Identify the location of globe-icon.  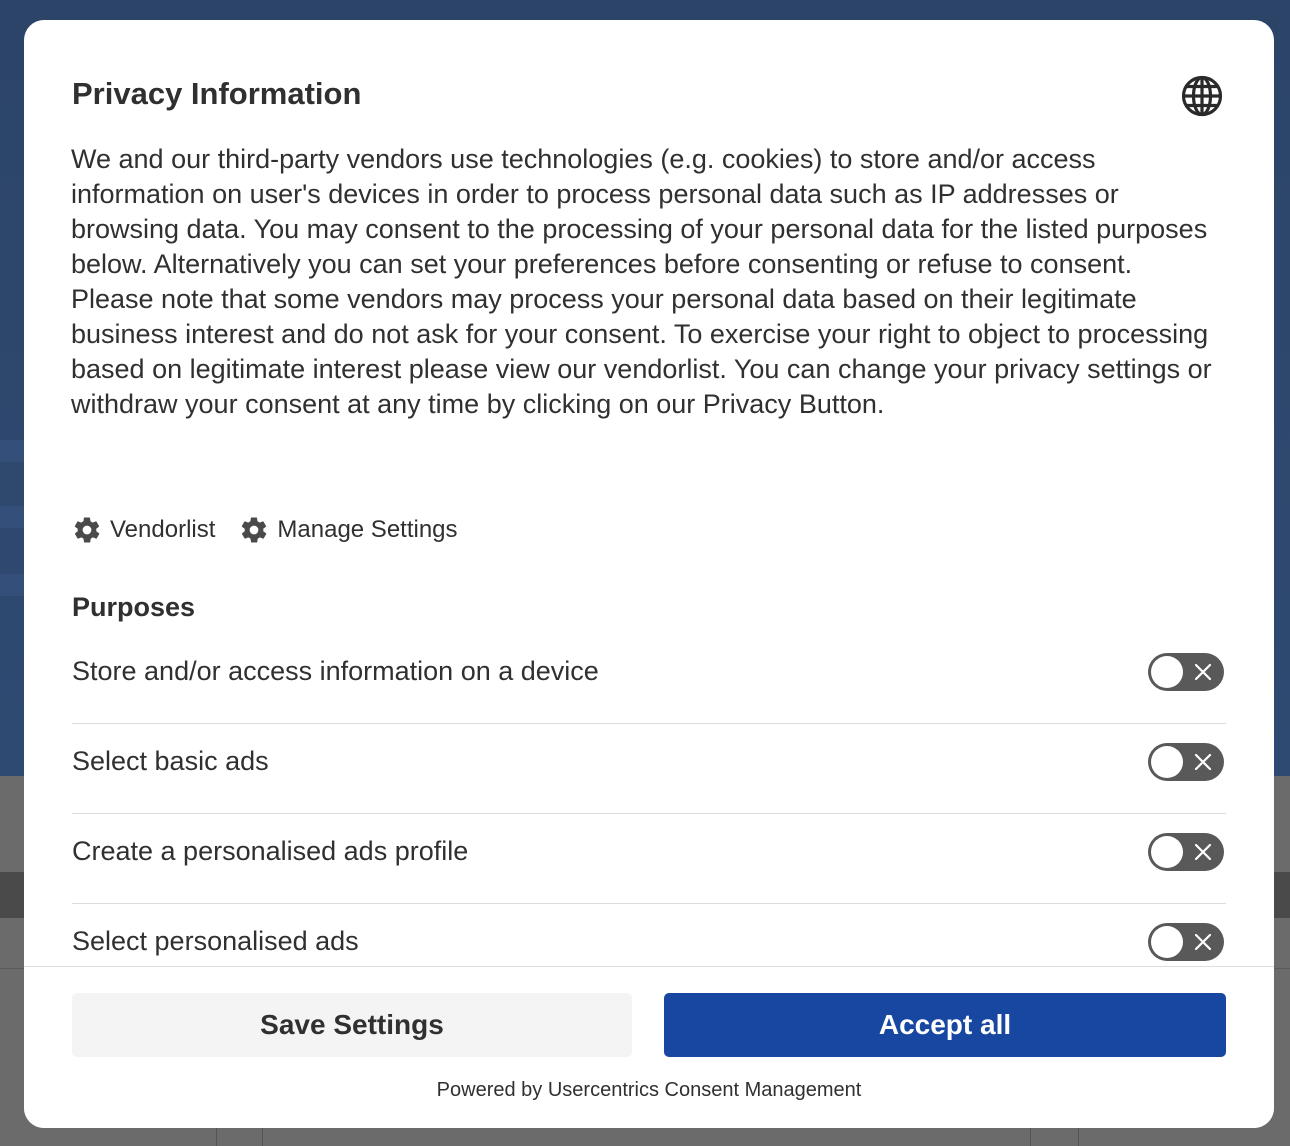
(1202, 96).